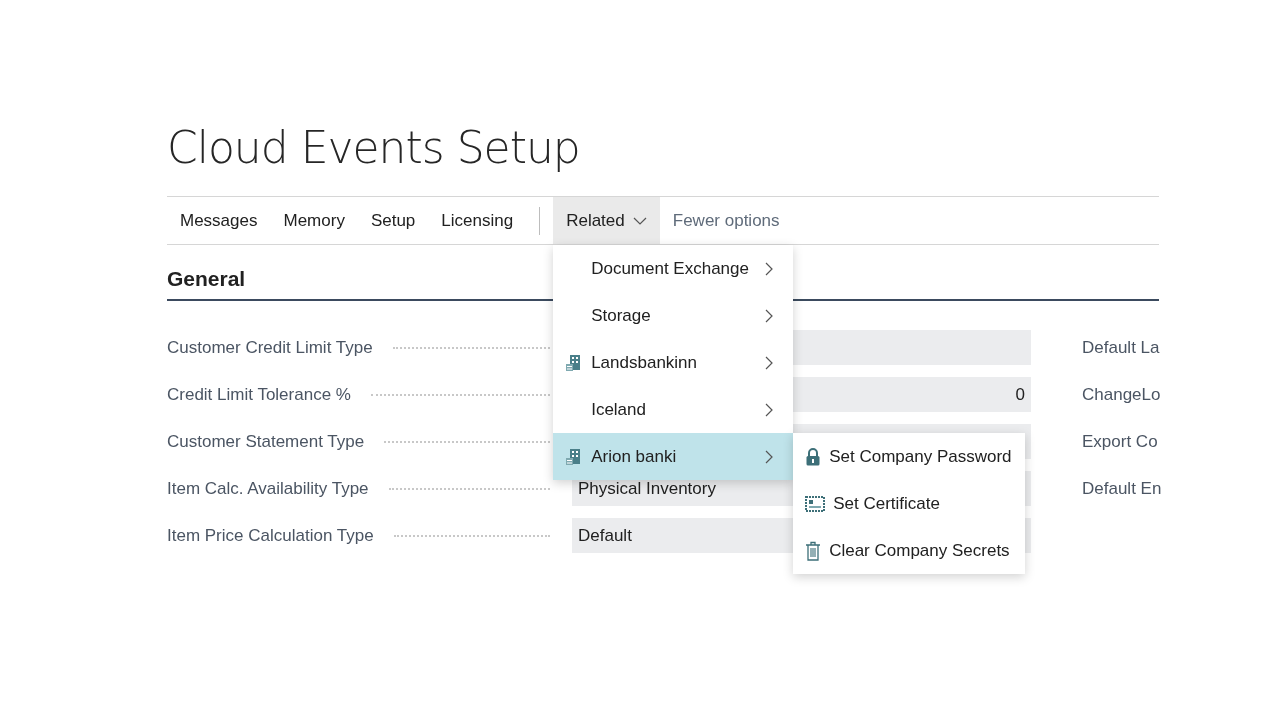 This screenshot has width=1280, height=720. Describe the element at coordinates (270, 535) in the screenshot. I see `field-label: Item Price Calculation Type` at that location.